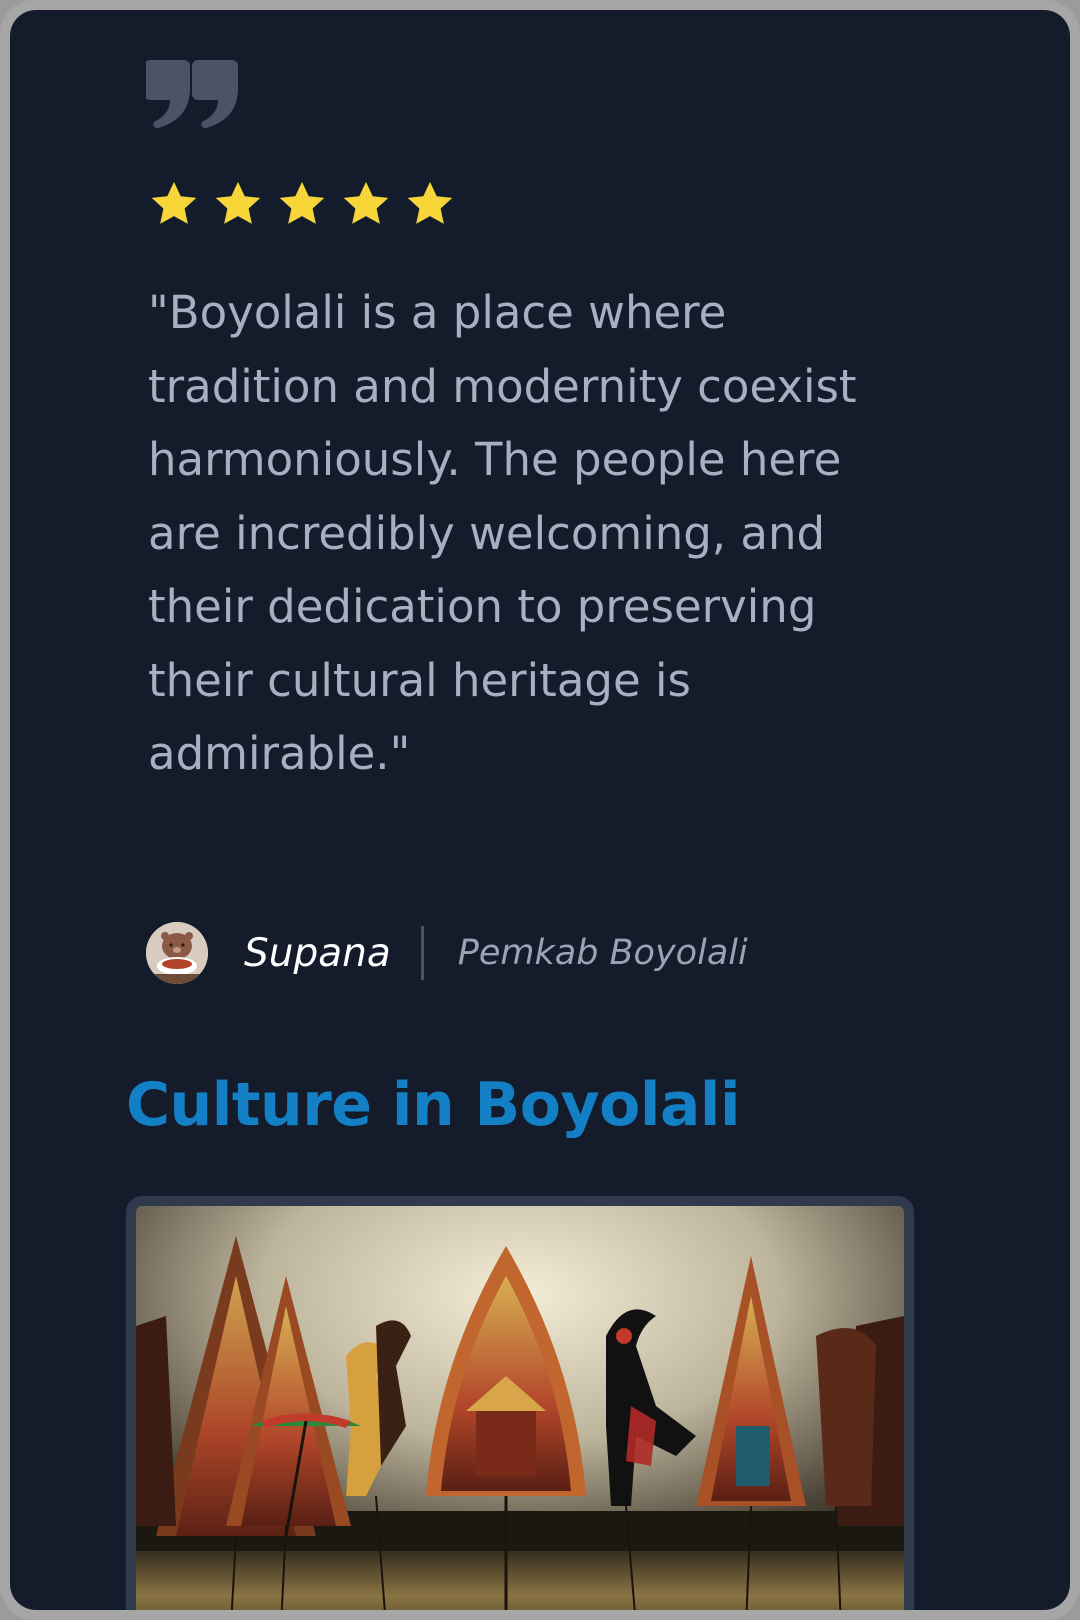 The width and height of the screenshot is (1080, 1620). Describe the element at coordinates (433, 1105) in the screenshot. I see `section-title: Culture in Boyolali` at that location.